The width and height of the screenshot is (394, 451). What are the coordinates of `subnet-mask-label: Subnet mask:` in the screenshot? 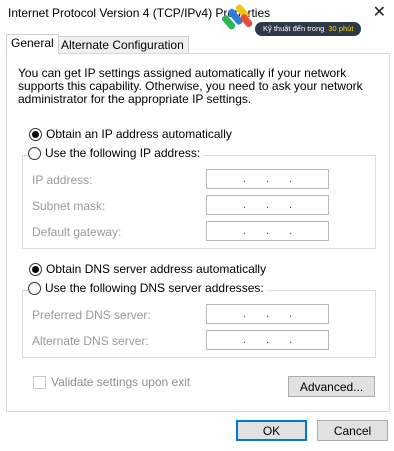 It's located at (69, 206).